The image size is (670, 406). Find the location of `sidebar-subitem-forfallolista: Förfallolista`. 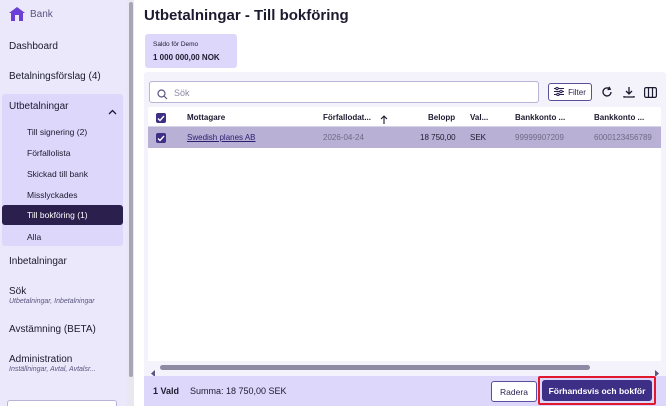

sidebar-subitem-forfallolista: Förfallolista is located at coordinates (48, 153).